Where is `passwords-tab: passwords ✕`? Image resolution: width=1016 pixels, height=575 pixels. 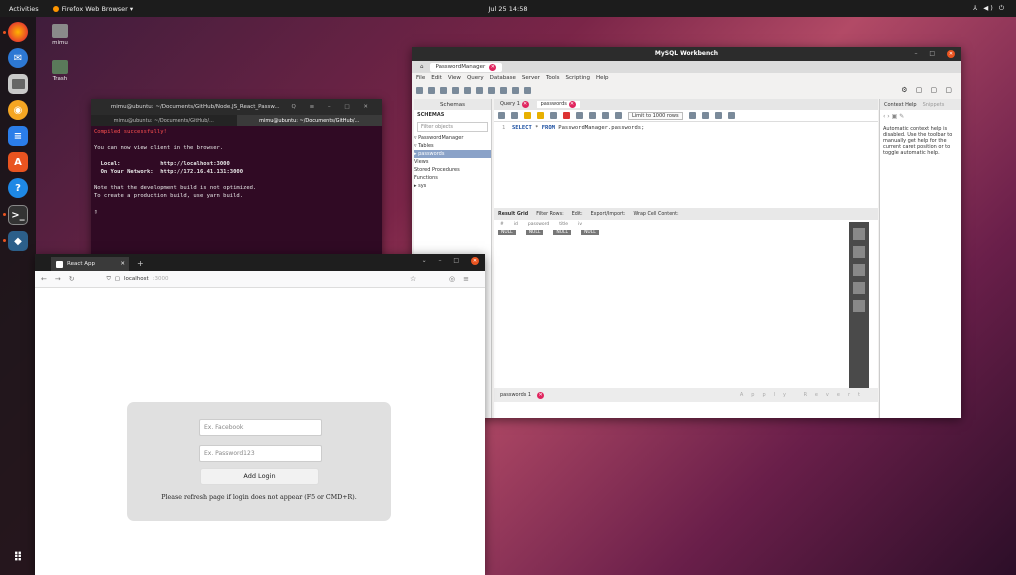
passwords-tab: passwords ✕ is located at coordinates (558, 104).